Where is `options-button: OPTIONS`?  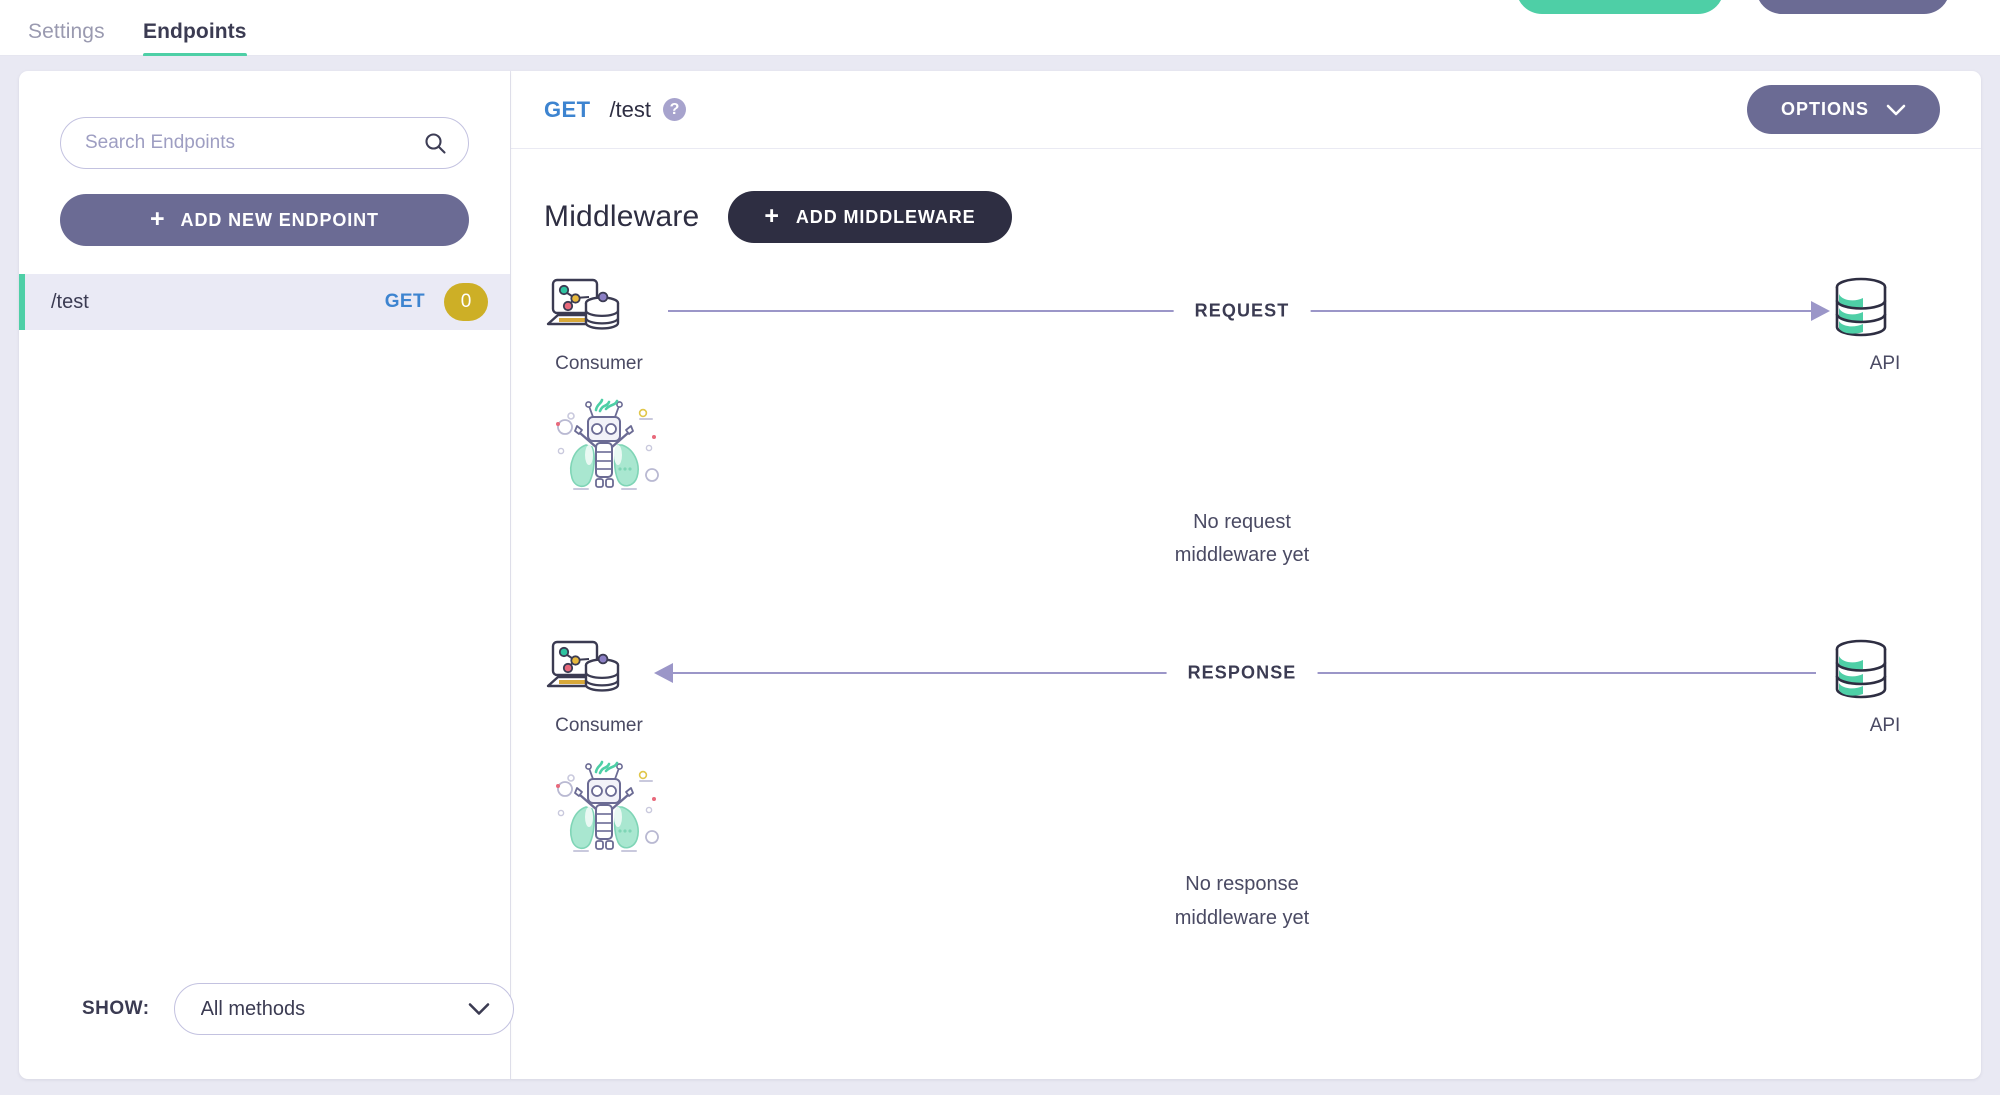 options-button: OPTIONS is located at coordinates (1843, 109).